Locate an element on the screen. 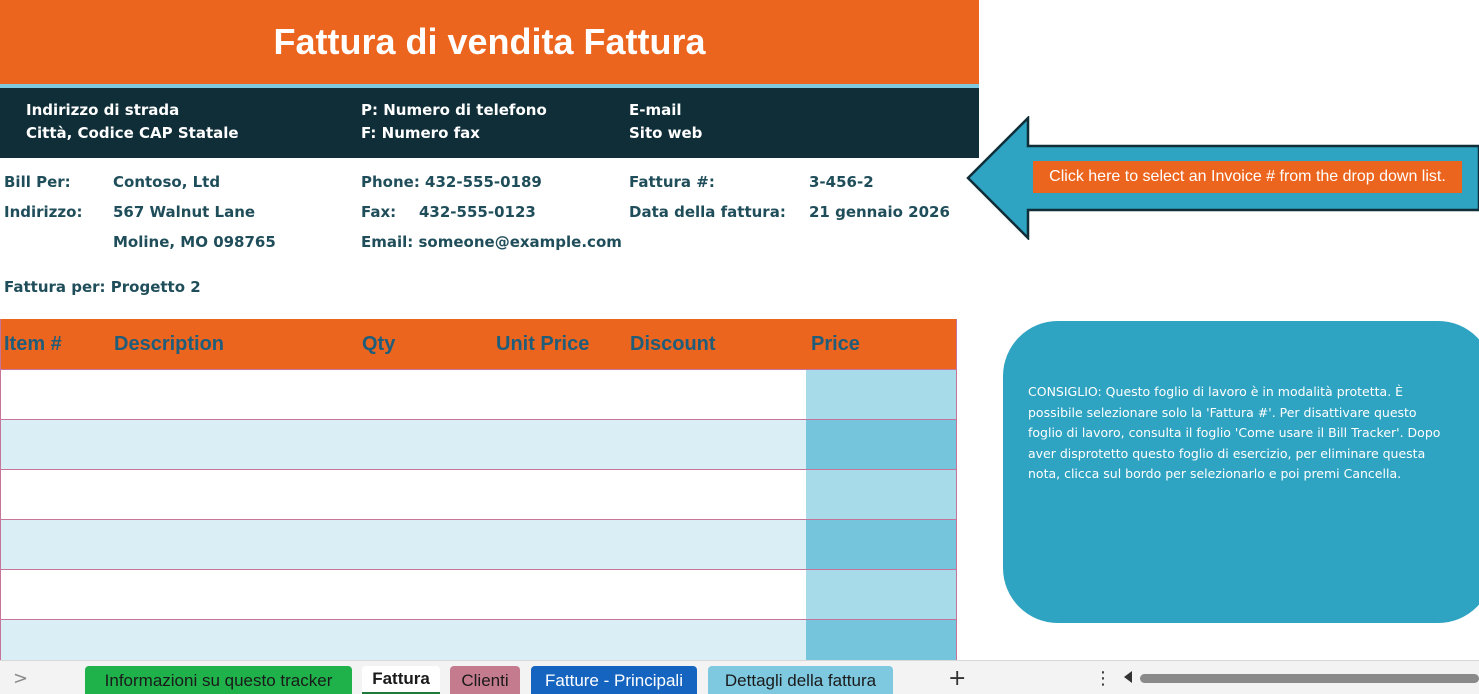 The height and width of the screenshot is (694, 1479). invoice-title-bar: Fattura di vendita Fattura is located at coordinates (489, 42).